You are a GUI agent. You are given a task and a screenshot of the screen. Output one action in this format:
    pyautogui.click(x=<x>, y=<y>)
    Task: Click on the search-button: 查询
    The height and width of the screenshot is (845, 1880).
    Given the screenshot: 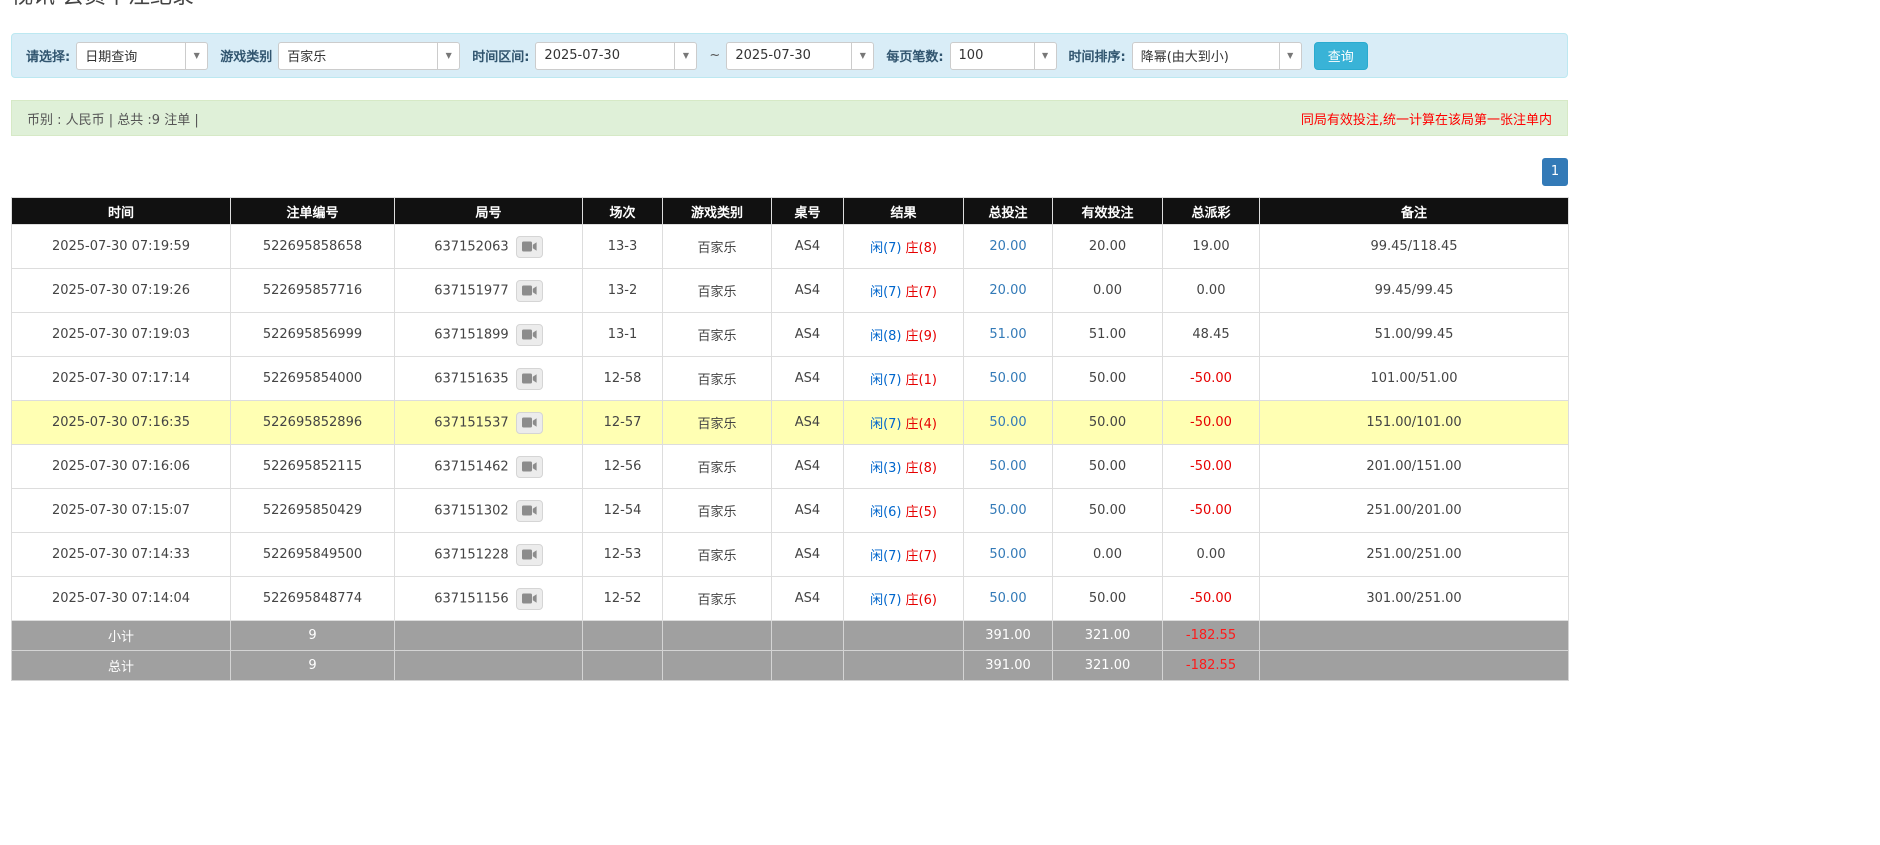 What is the action you would take?
    pyautogui.click(x=1340, y=55)
    